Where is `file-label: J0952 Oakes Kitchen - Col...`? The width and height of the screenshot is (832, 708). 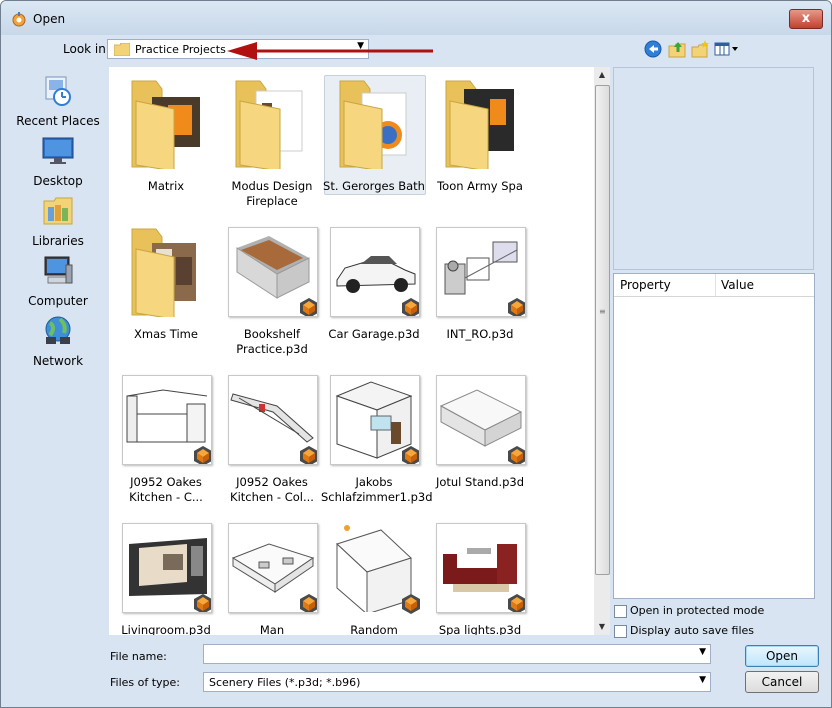 file-label: J0952 Oakes Kitchen - Col... is located at coordinates (272, 489).